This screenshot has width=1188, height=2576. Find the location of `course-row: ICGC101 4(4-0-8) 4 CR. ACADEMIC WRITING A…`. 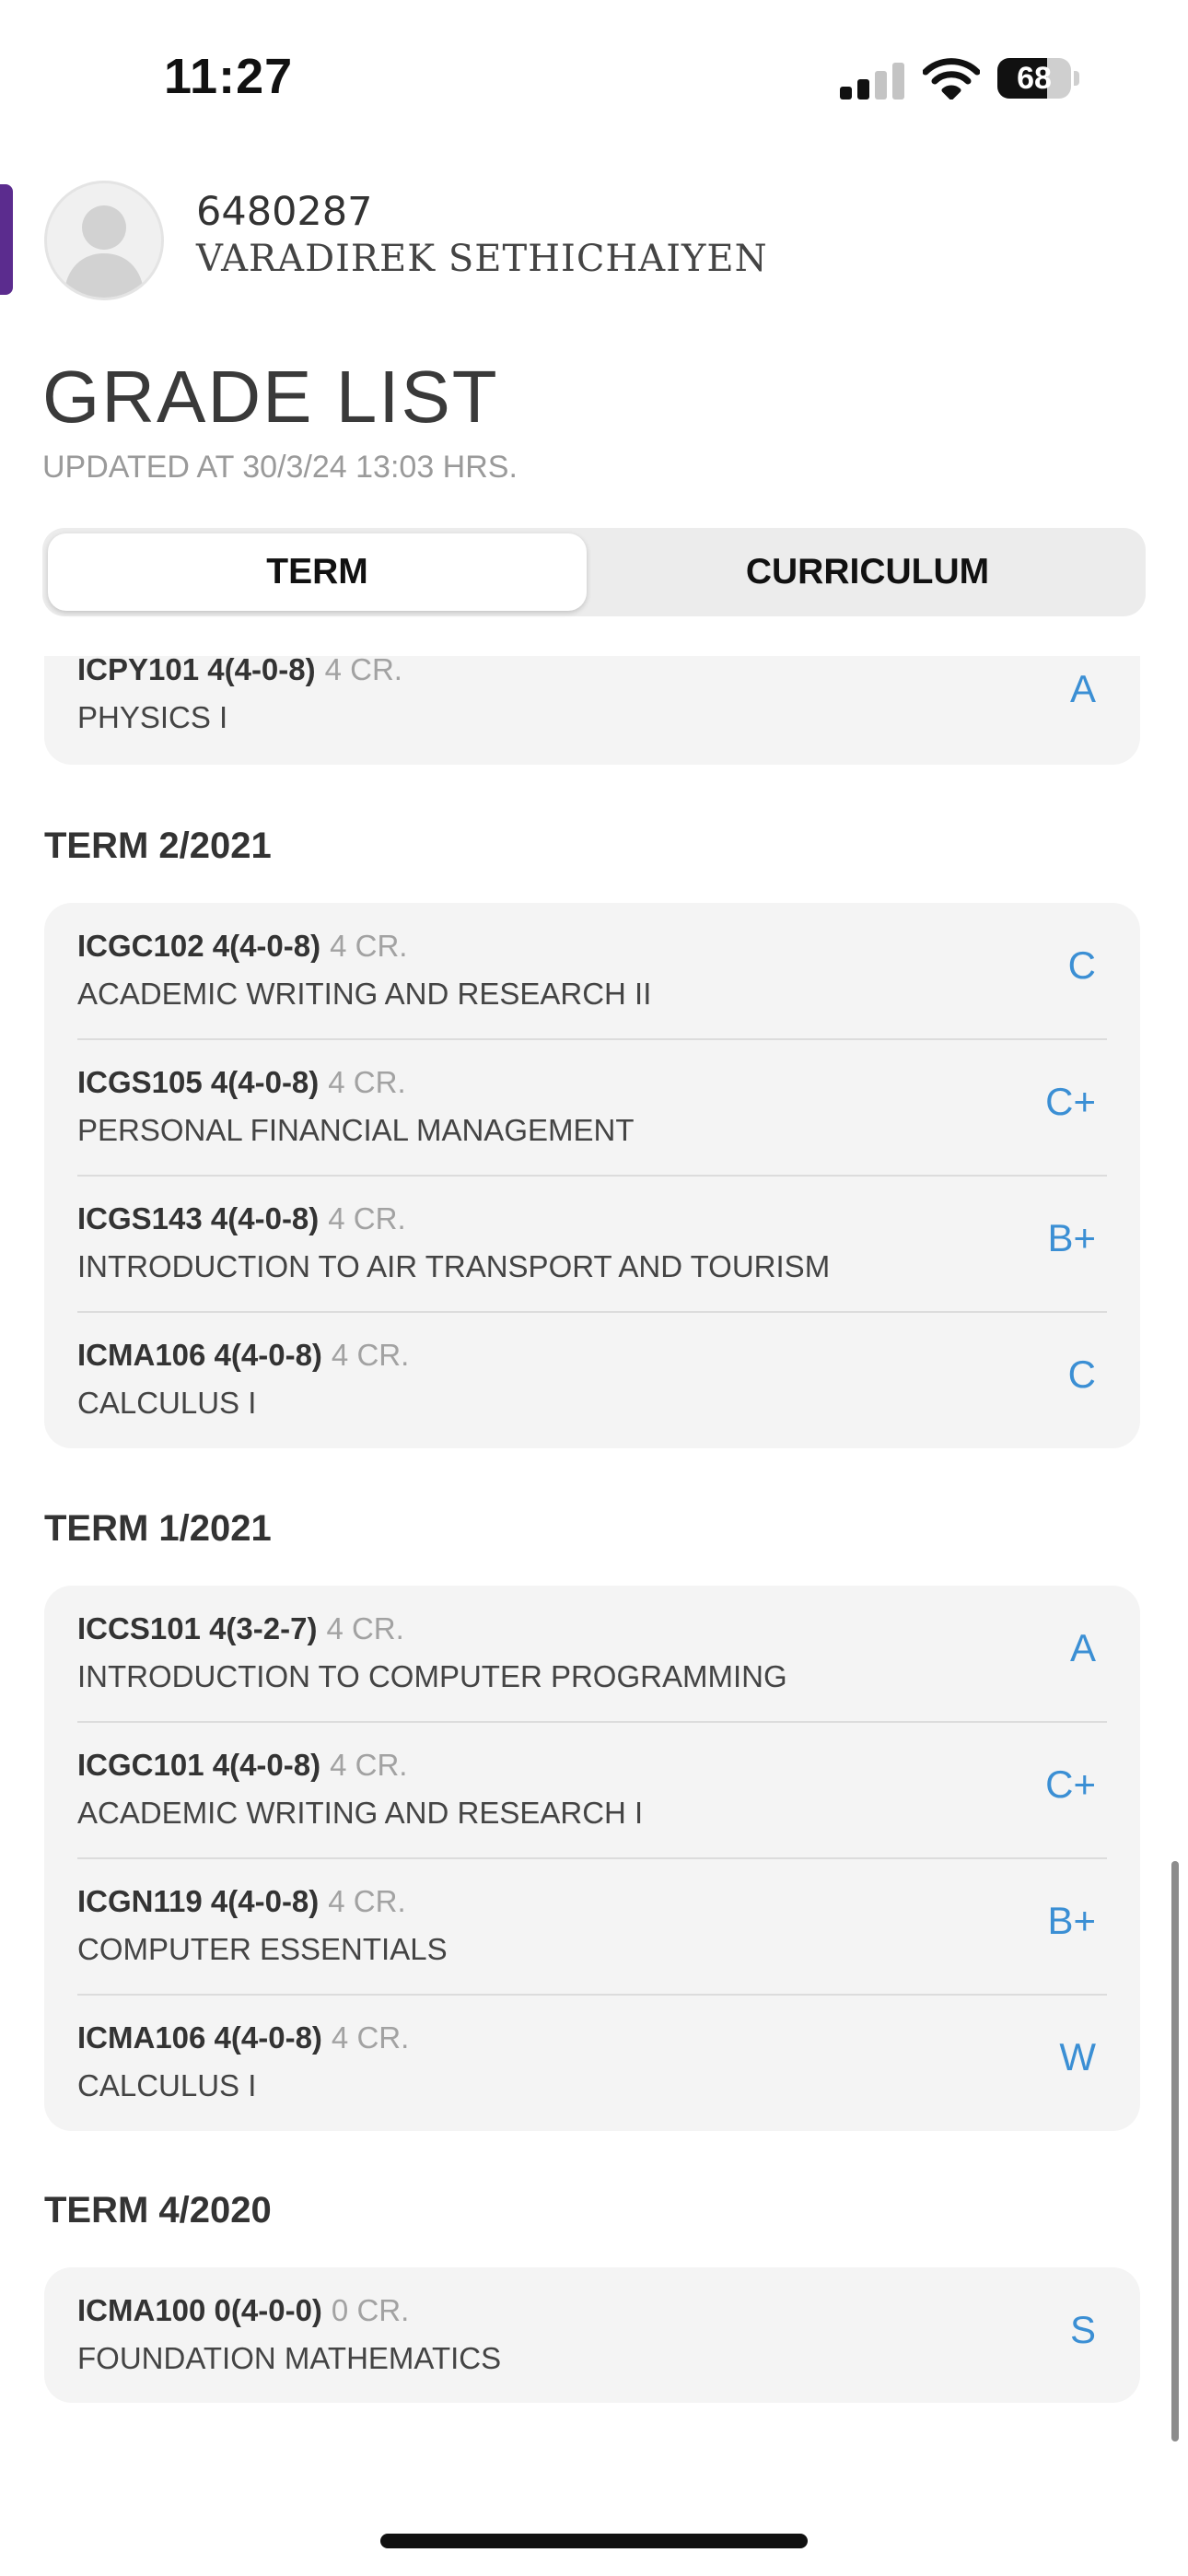

course-row: ICGC101 4(4-0-8) 4 CR. ACADEMIC WRITING A… is located at coordinates (592, 1789).